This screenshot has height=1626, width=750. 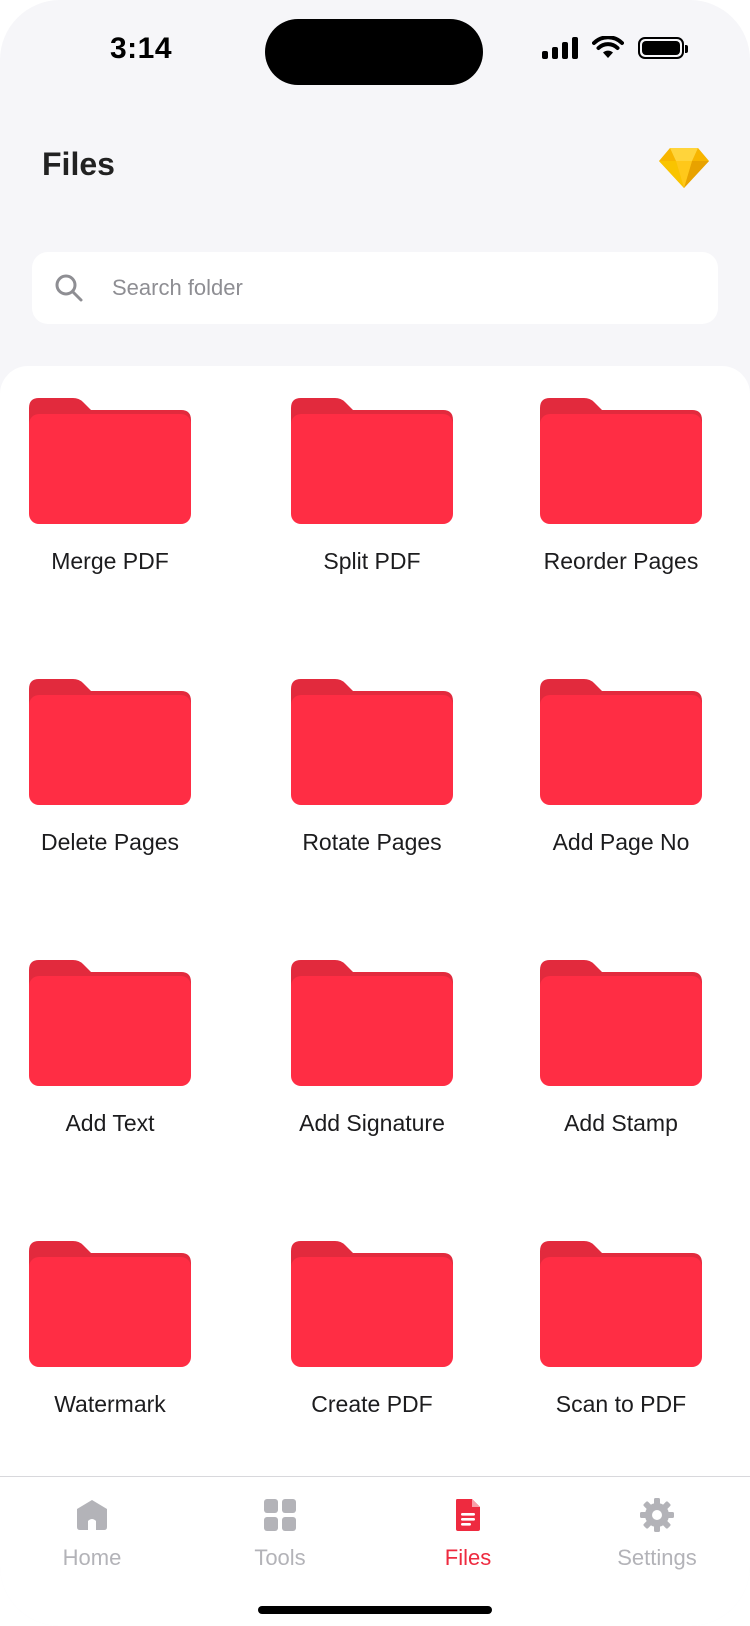 I want to click on folder-label: Reorder Pages, so click(x=621, y=561).